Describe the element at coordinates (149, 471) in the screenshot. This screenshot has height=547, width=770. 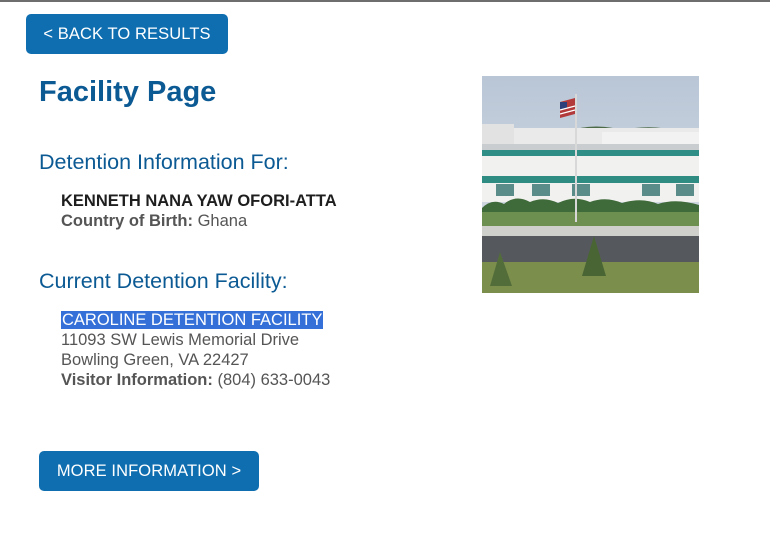
I see `more-information-button: MORE INFORMATION >` at that location.